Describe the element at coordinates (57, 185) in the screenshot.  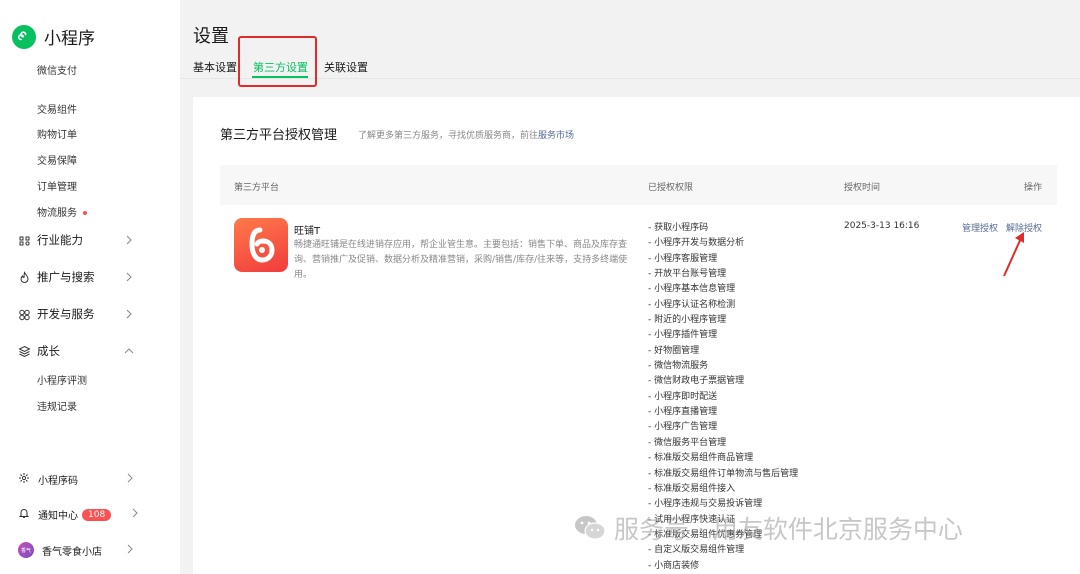
I see `sidebar-item-order-management: 订单管理` at that location.